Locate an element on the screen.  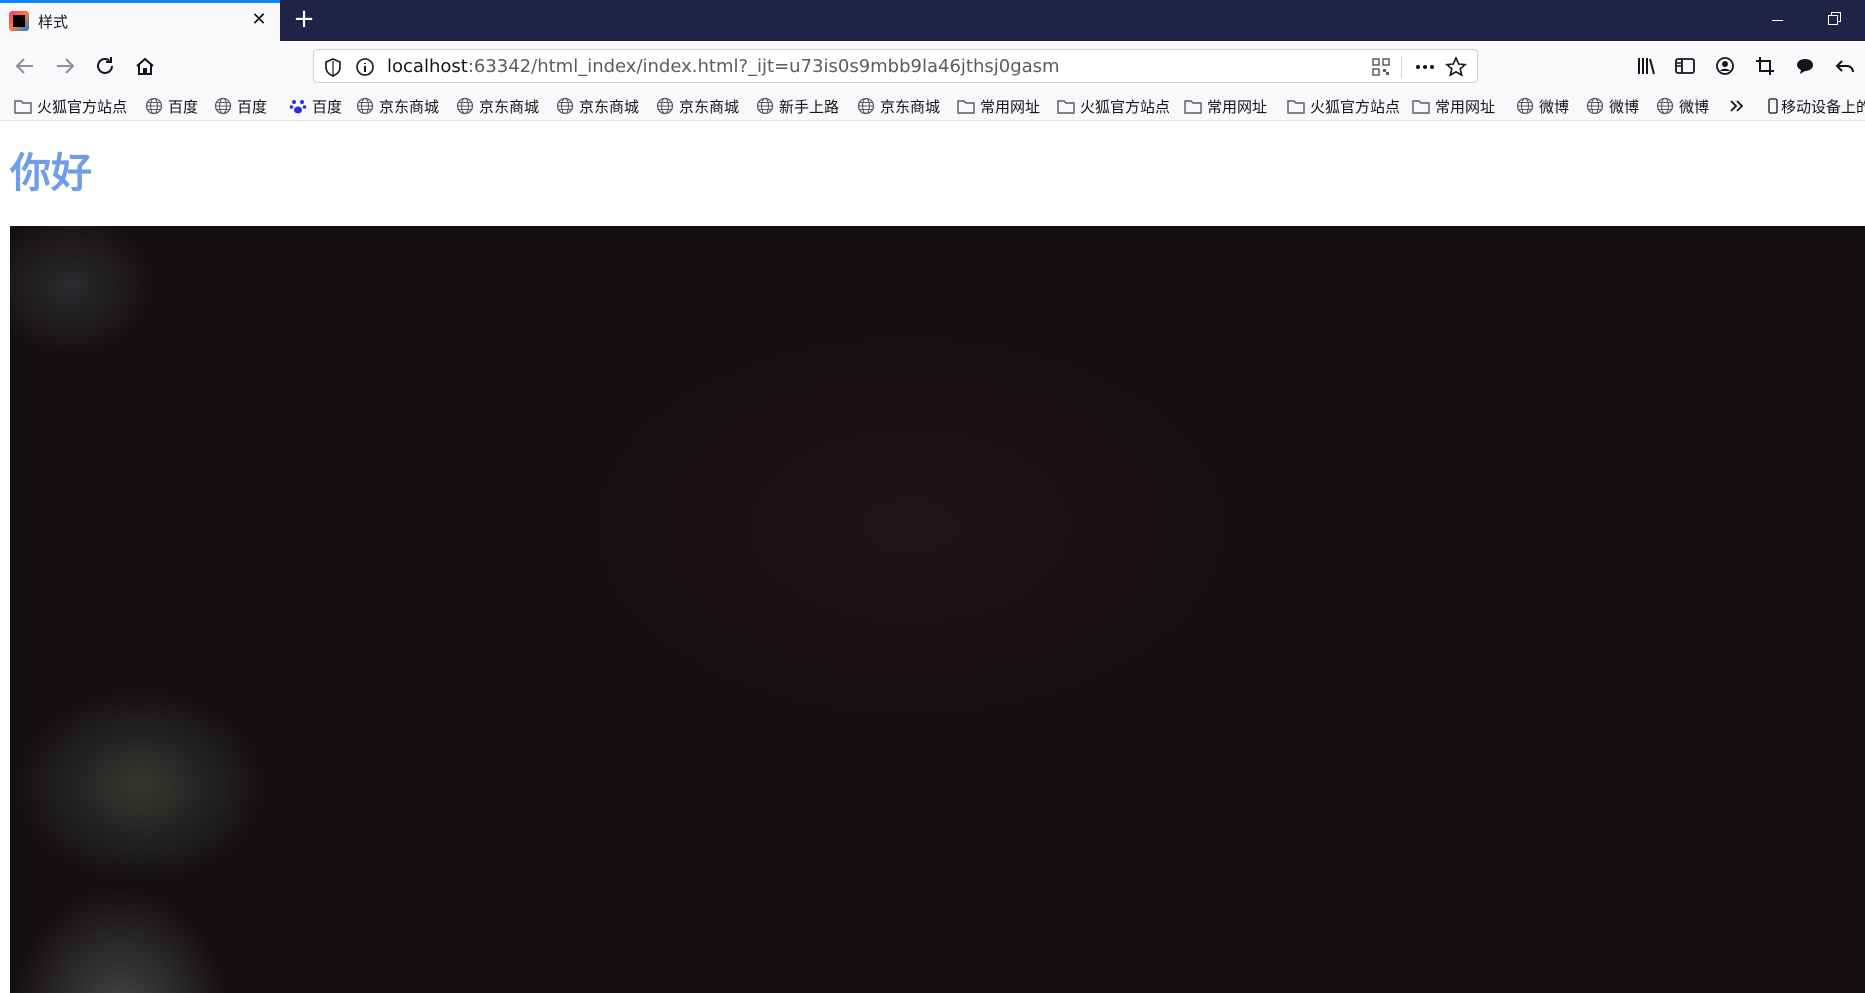
reload-button is located at coordinates (105, 66).